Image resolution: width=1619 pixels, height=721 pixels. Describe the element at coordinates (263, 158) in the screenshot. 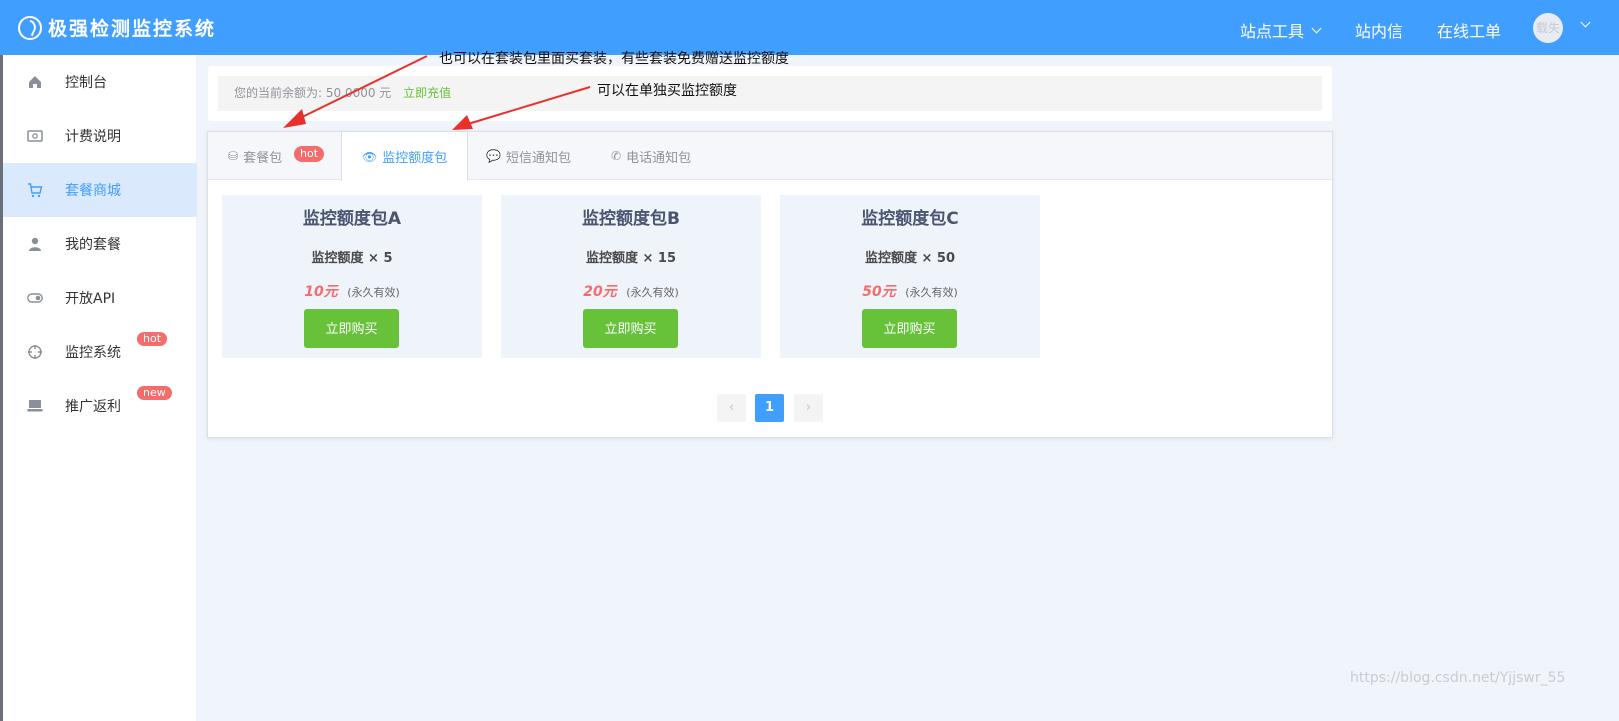

I see `tab-label: 套餐包` at that location.